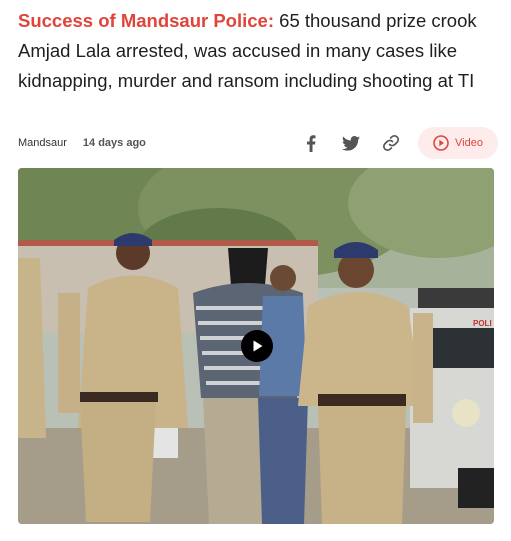 This screenshot has height=541, width=511. I want to click on play-circle-icon, so click(441, 143).